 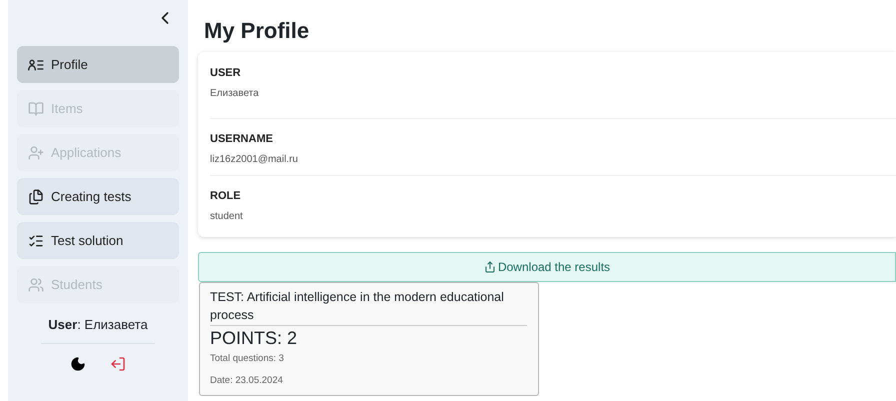 What do you see at coordinates (98, 329) in the screenshot?
I see `current-user: User: Елизавета` at bounding box center [98, 329].